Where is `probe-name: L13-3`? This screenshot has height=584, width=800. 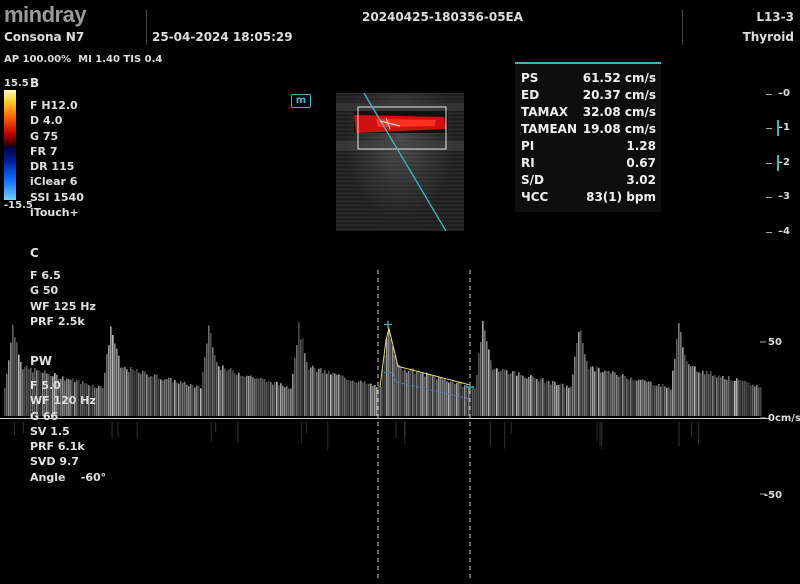 probe-name: L13-3 is located at coordinates (775, 17).